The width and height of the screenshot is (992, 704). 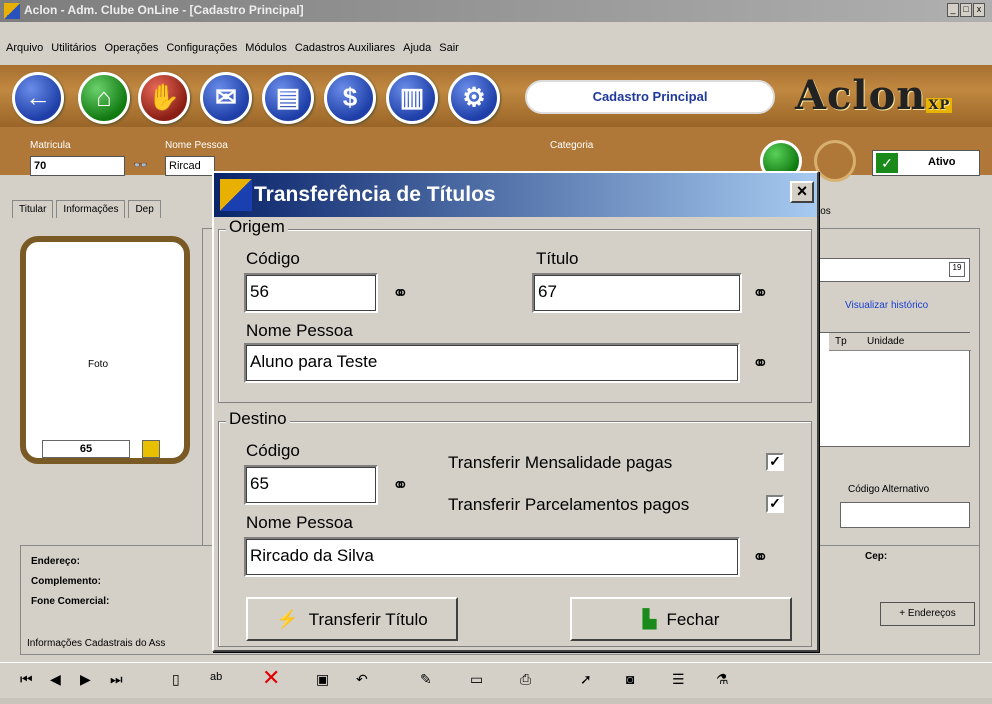 What do you see at coordinates (271, 678) in the screenshot?
I see `delete-icon: ✕` at bounding box center [271, 678].